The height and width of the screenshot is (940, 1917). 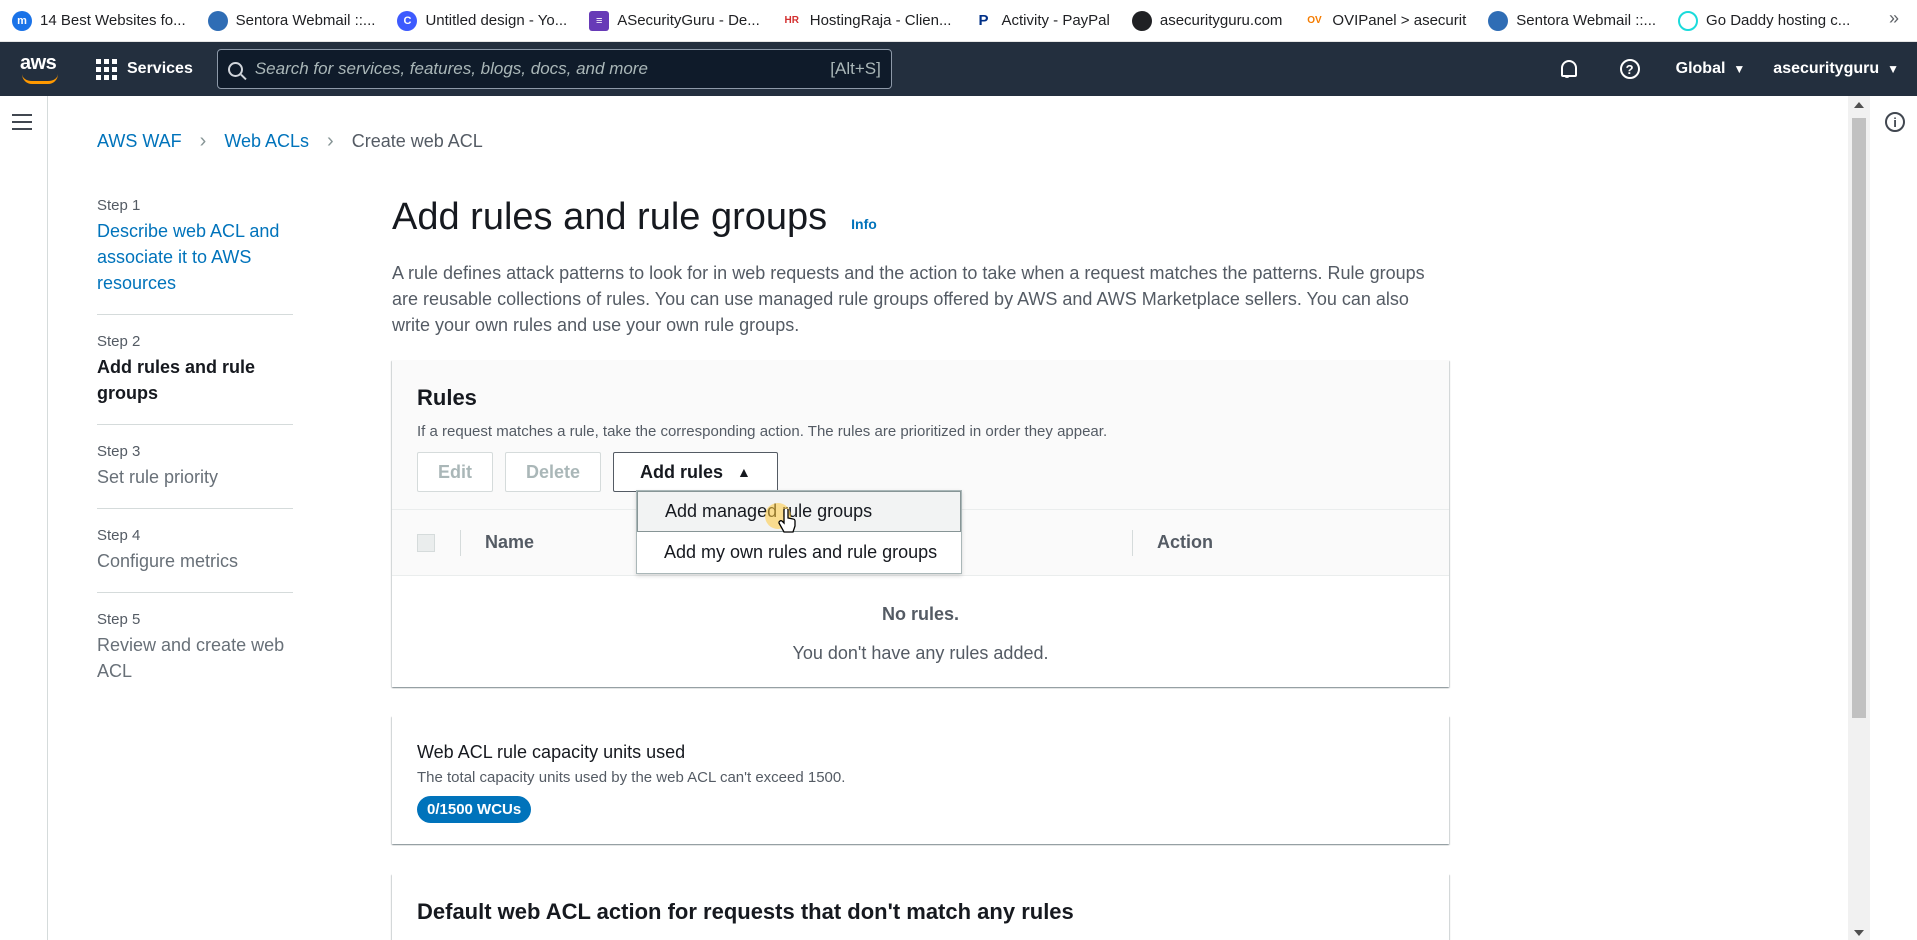 What do you see at coordinates (119, 451) in the screenshot?
I see `step-number: Step 3` at bounding box center [119, 451].